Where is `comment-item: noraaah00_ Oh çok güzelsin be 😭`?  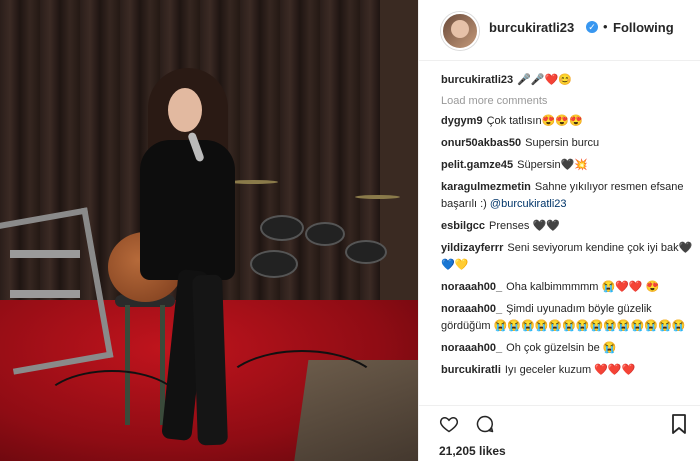
comment-item: noraaah00_ Oh çok güzelsin be 😭 is located at coordinates (567, 348).